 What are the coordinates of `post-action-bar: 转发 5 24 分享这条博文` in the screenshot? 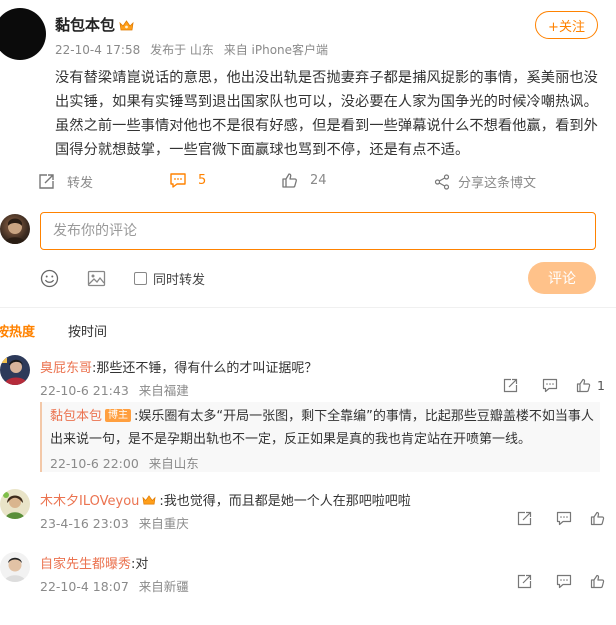 It's located at (308, 183).